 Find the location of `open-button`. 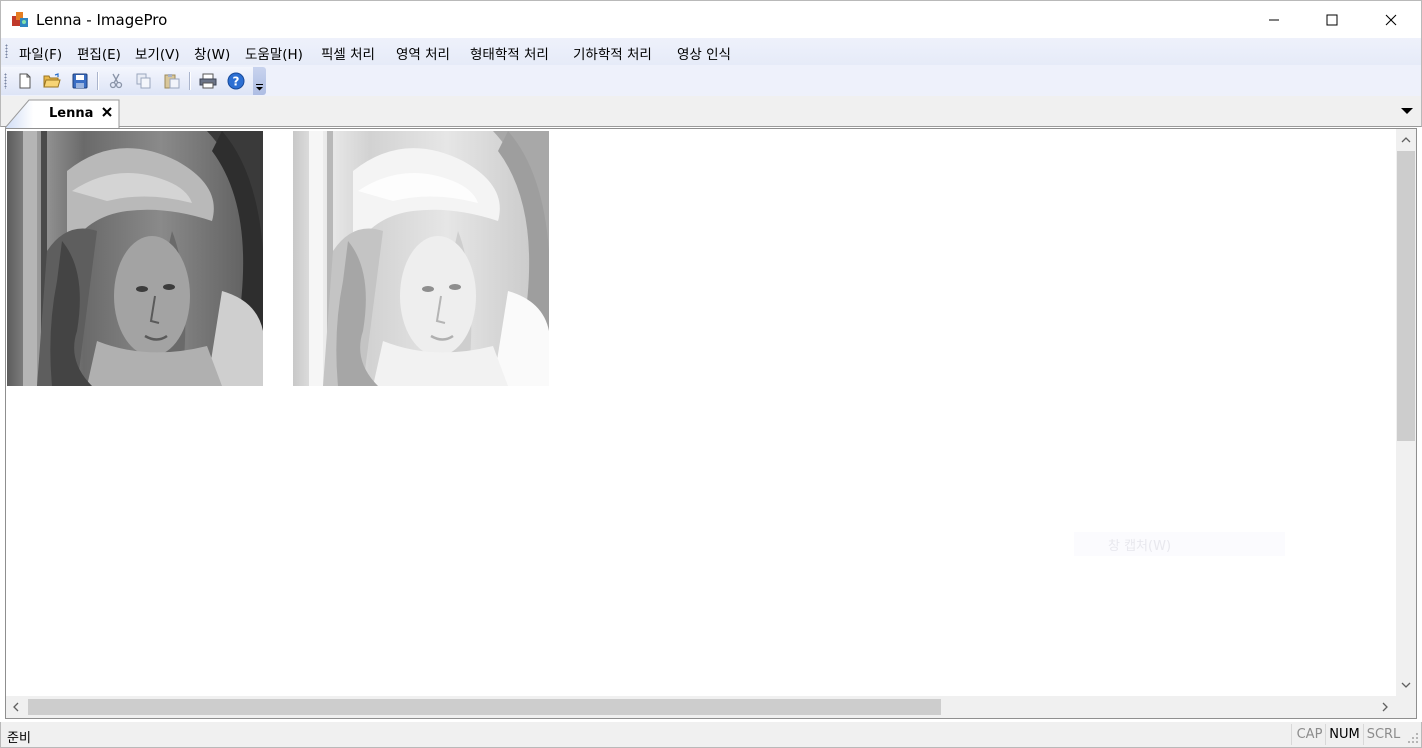

open-button is located at coordinates (52, 81).